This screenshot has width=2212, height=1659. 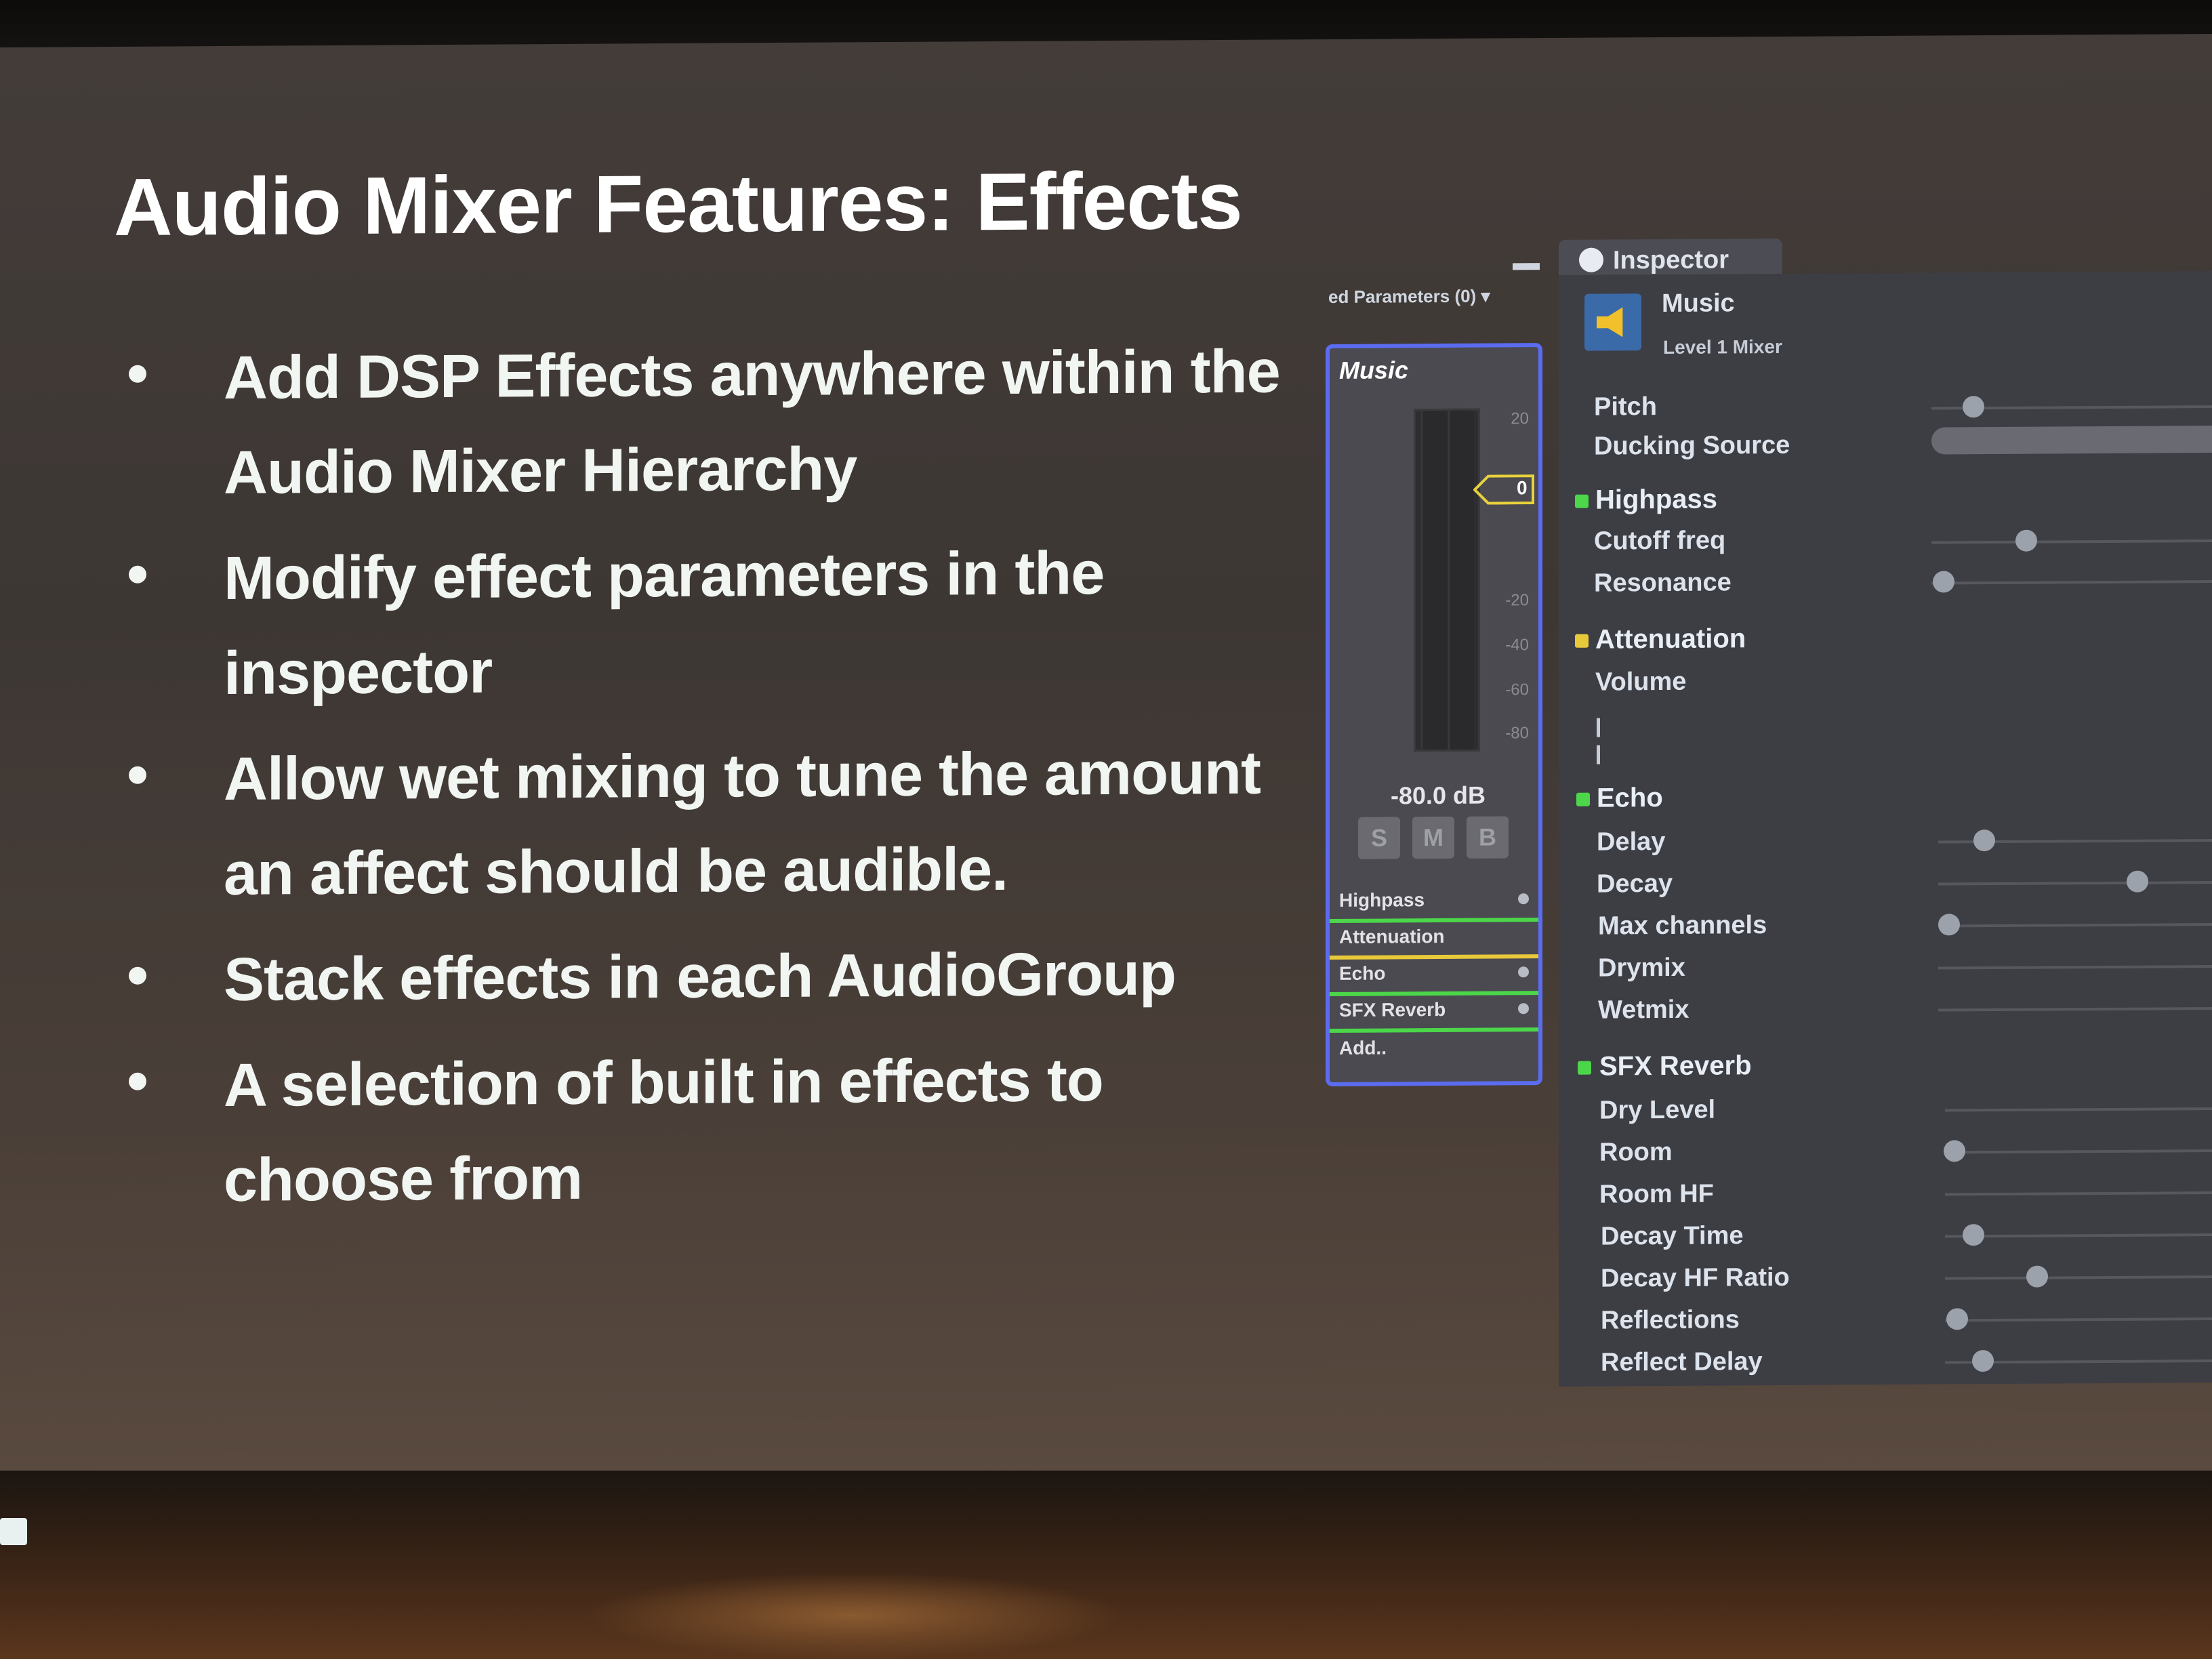 I want to click on db-mark: -40, so click(x=1517, y=645).